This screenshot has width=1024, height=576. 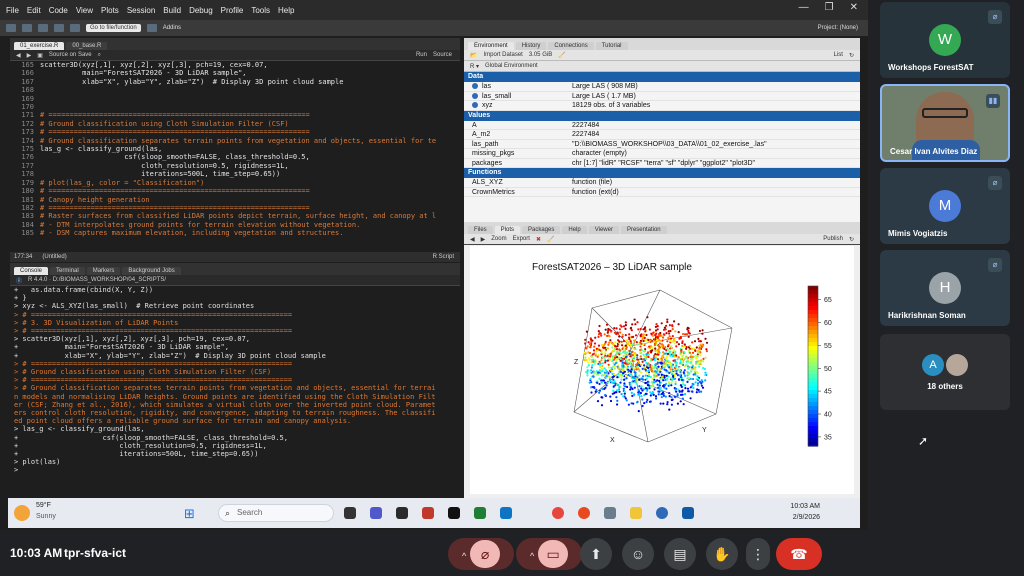 I want to click on menu-build: Build, so click(x=172, y=10).